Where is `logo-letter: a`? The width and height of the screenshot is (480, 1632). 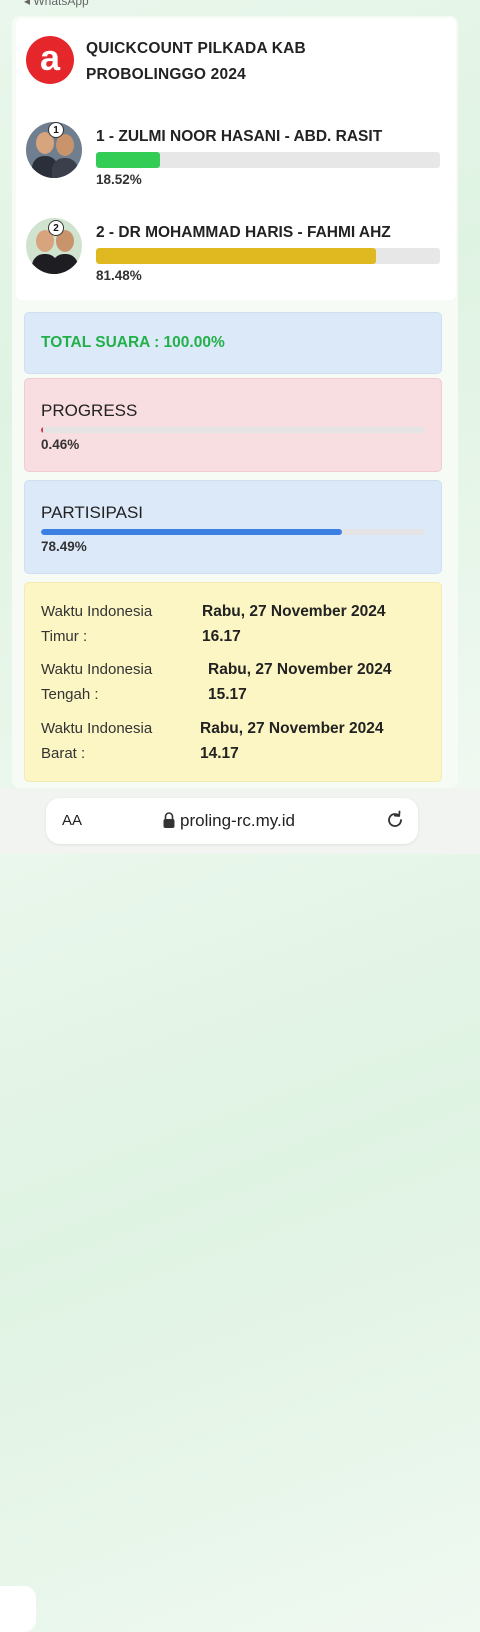 logo-letter: a is located at coordinates (50, 57).